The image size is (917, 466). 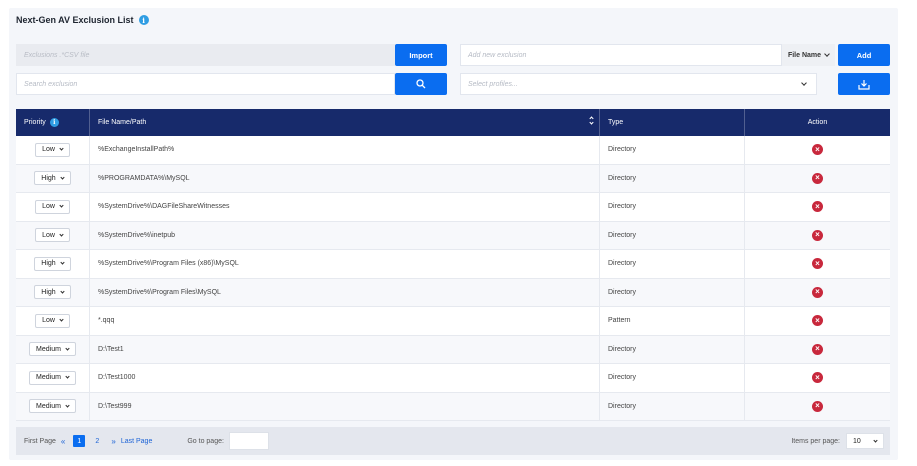 I want to click on sort-icon, so click(x=591, y=120).